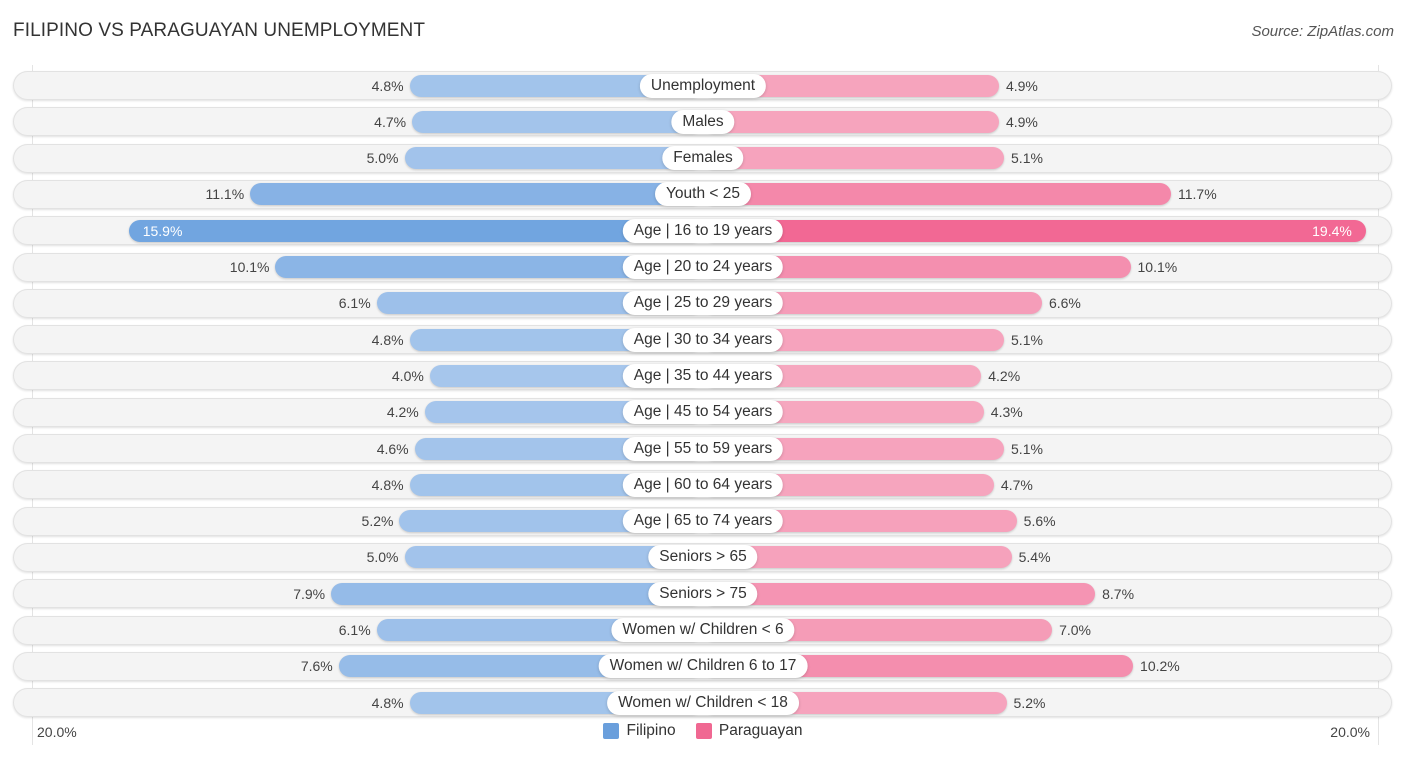 The image size is (1406, 757). Describe the element at coordinates (219, 30) in the screenshot. I see `chart-title: FILIPINO VS PARAGUAYAN UNEMPLOYMENT` at that location.